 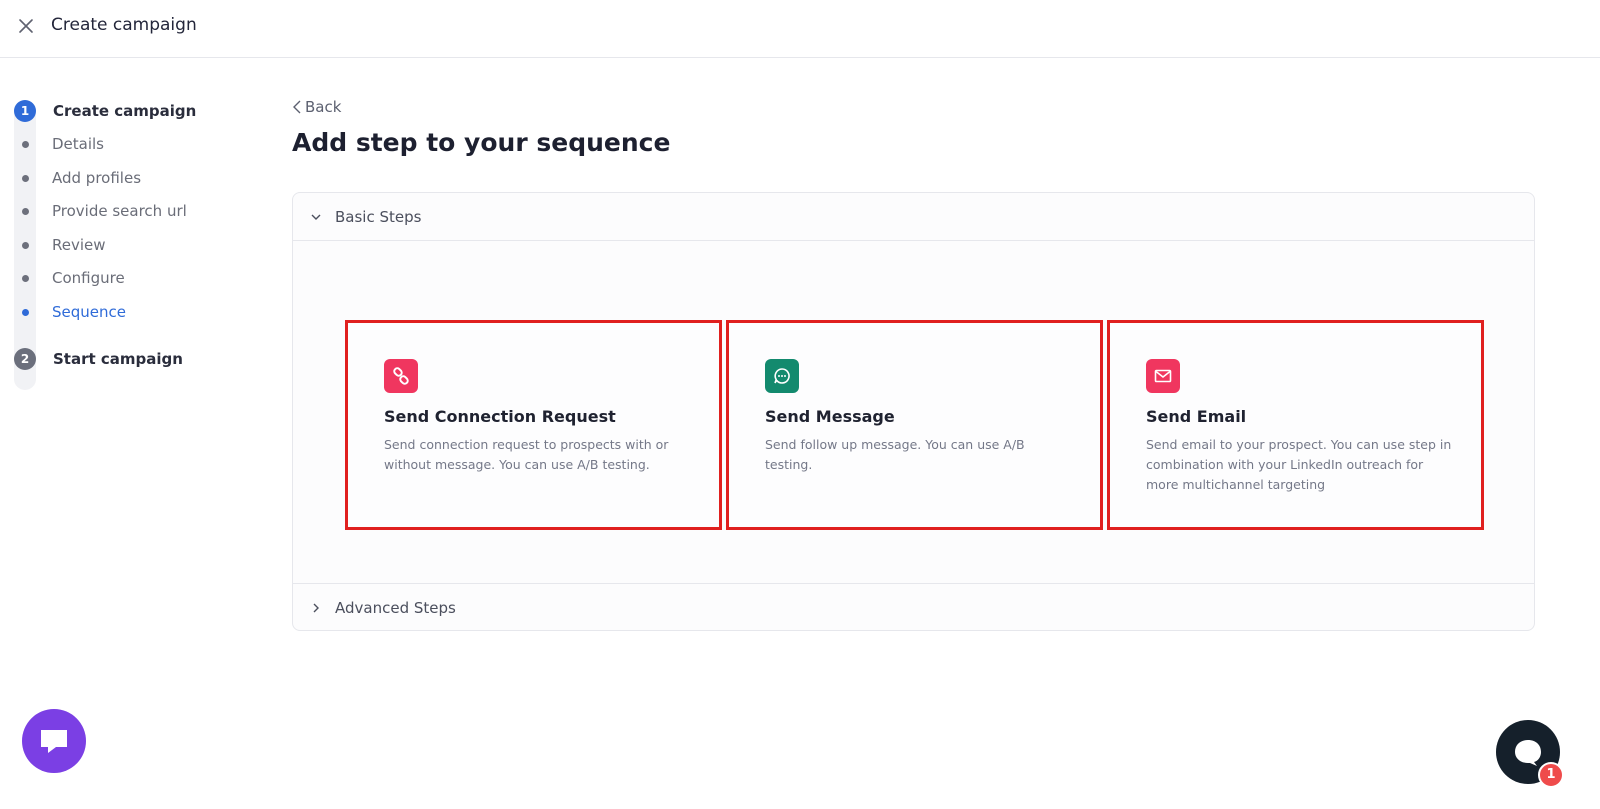 What do you see at coordinates (25, 359) in the screenshot?
I see `step-number: 2` at bounding box center [25, 359].